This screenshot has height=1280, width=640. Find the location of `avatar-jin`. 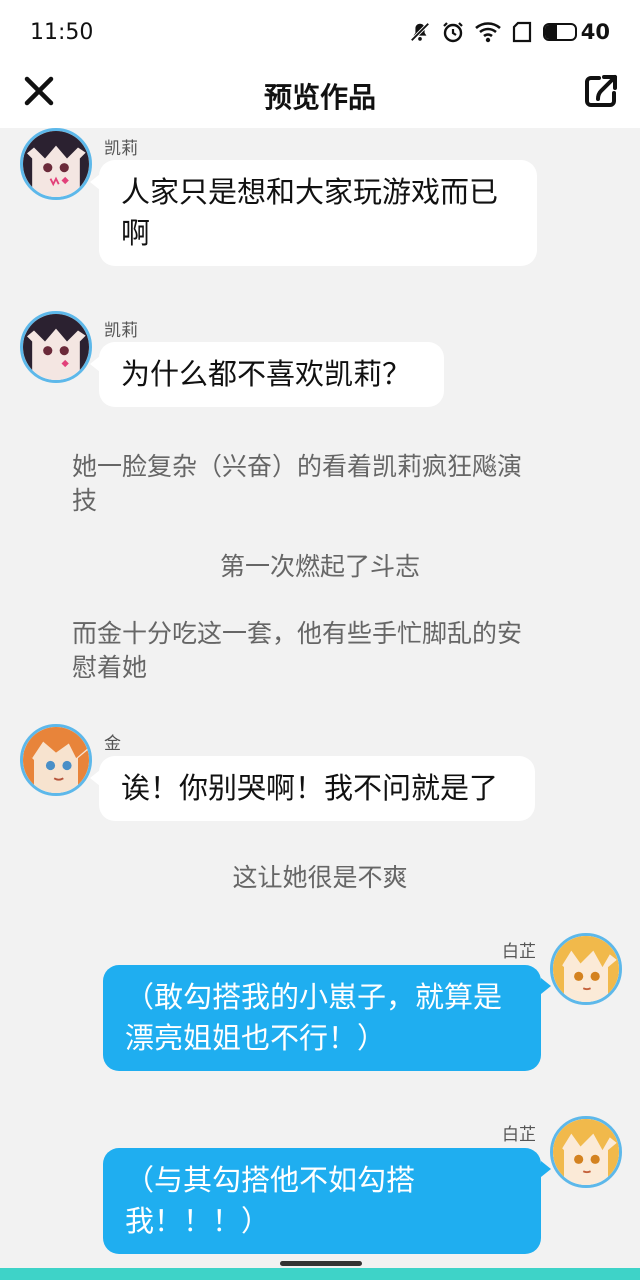

avatar-jin is located at coordinates (56, 760).